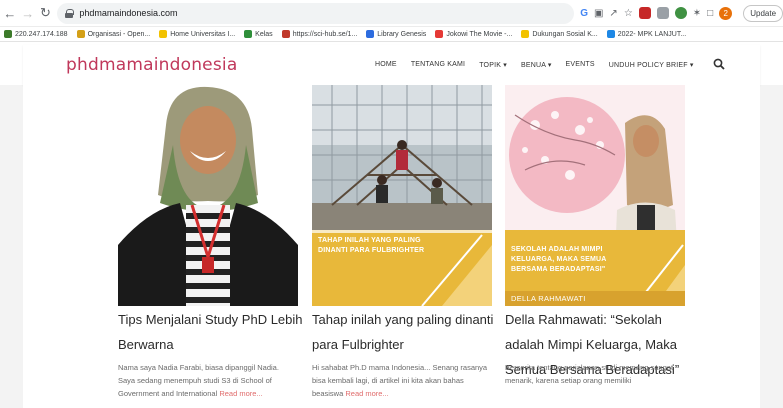  What do you see at coordinates (697, 13) in the screenshot?
I see `puzzle-icon: ✶` at bounding box center [697, 13].